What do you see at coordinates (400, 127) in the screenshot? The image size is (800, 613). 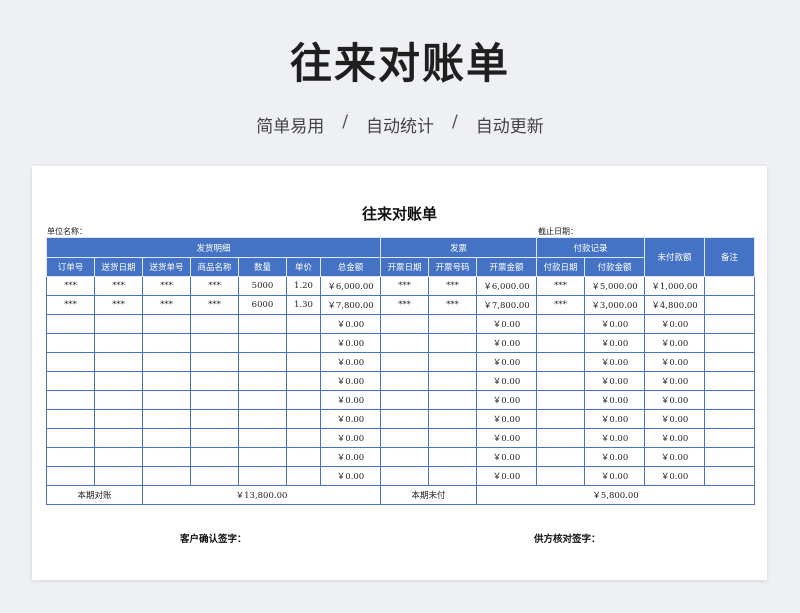 I see `tag-auto-stats: 自动统计` at bounding box center [400, 127].